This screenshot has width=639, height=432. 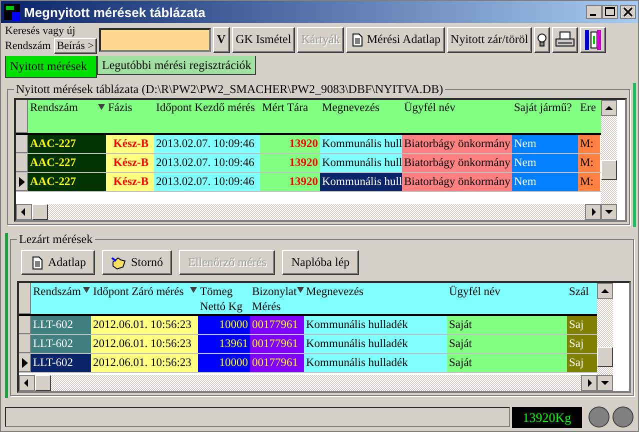 What do you see at coordinates (58, 262) in the screenshot?
I see `action-button: Adatlap` at bounding box center [58, 262].